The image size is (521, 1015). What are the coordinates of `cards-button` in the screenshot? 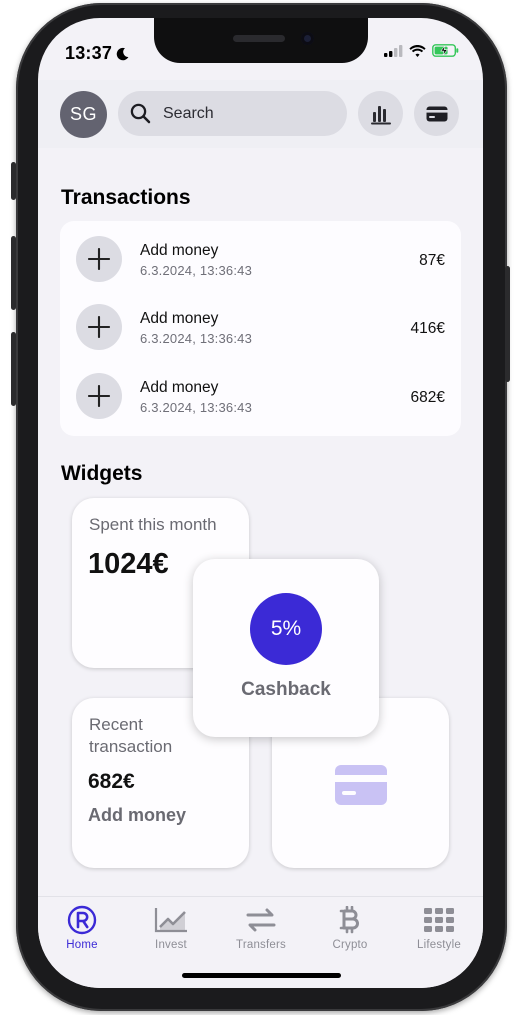 It's located at (436, 113).